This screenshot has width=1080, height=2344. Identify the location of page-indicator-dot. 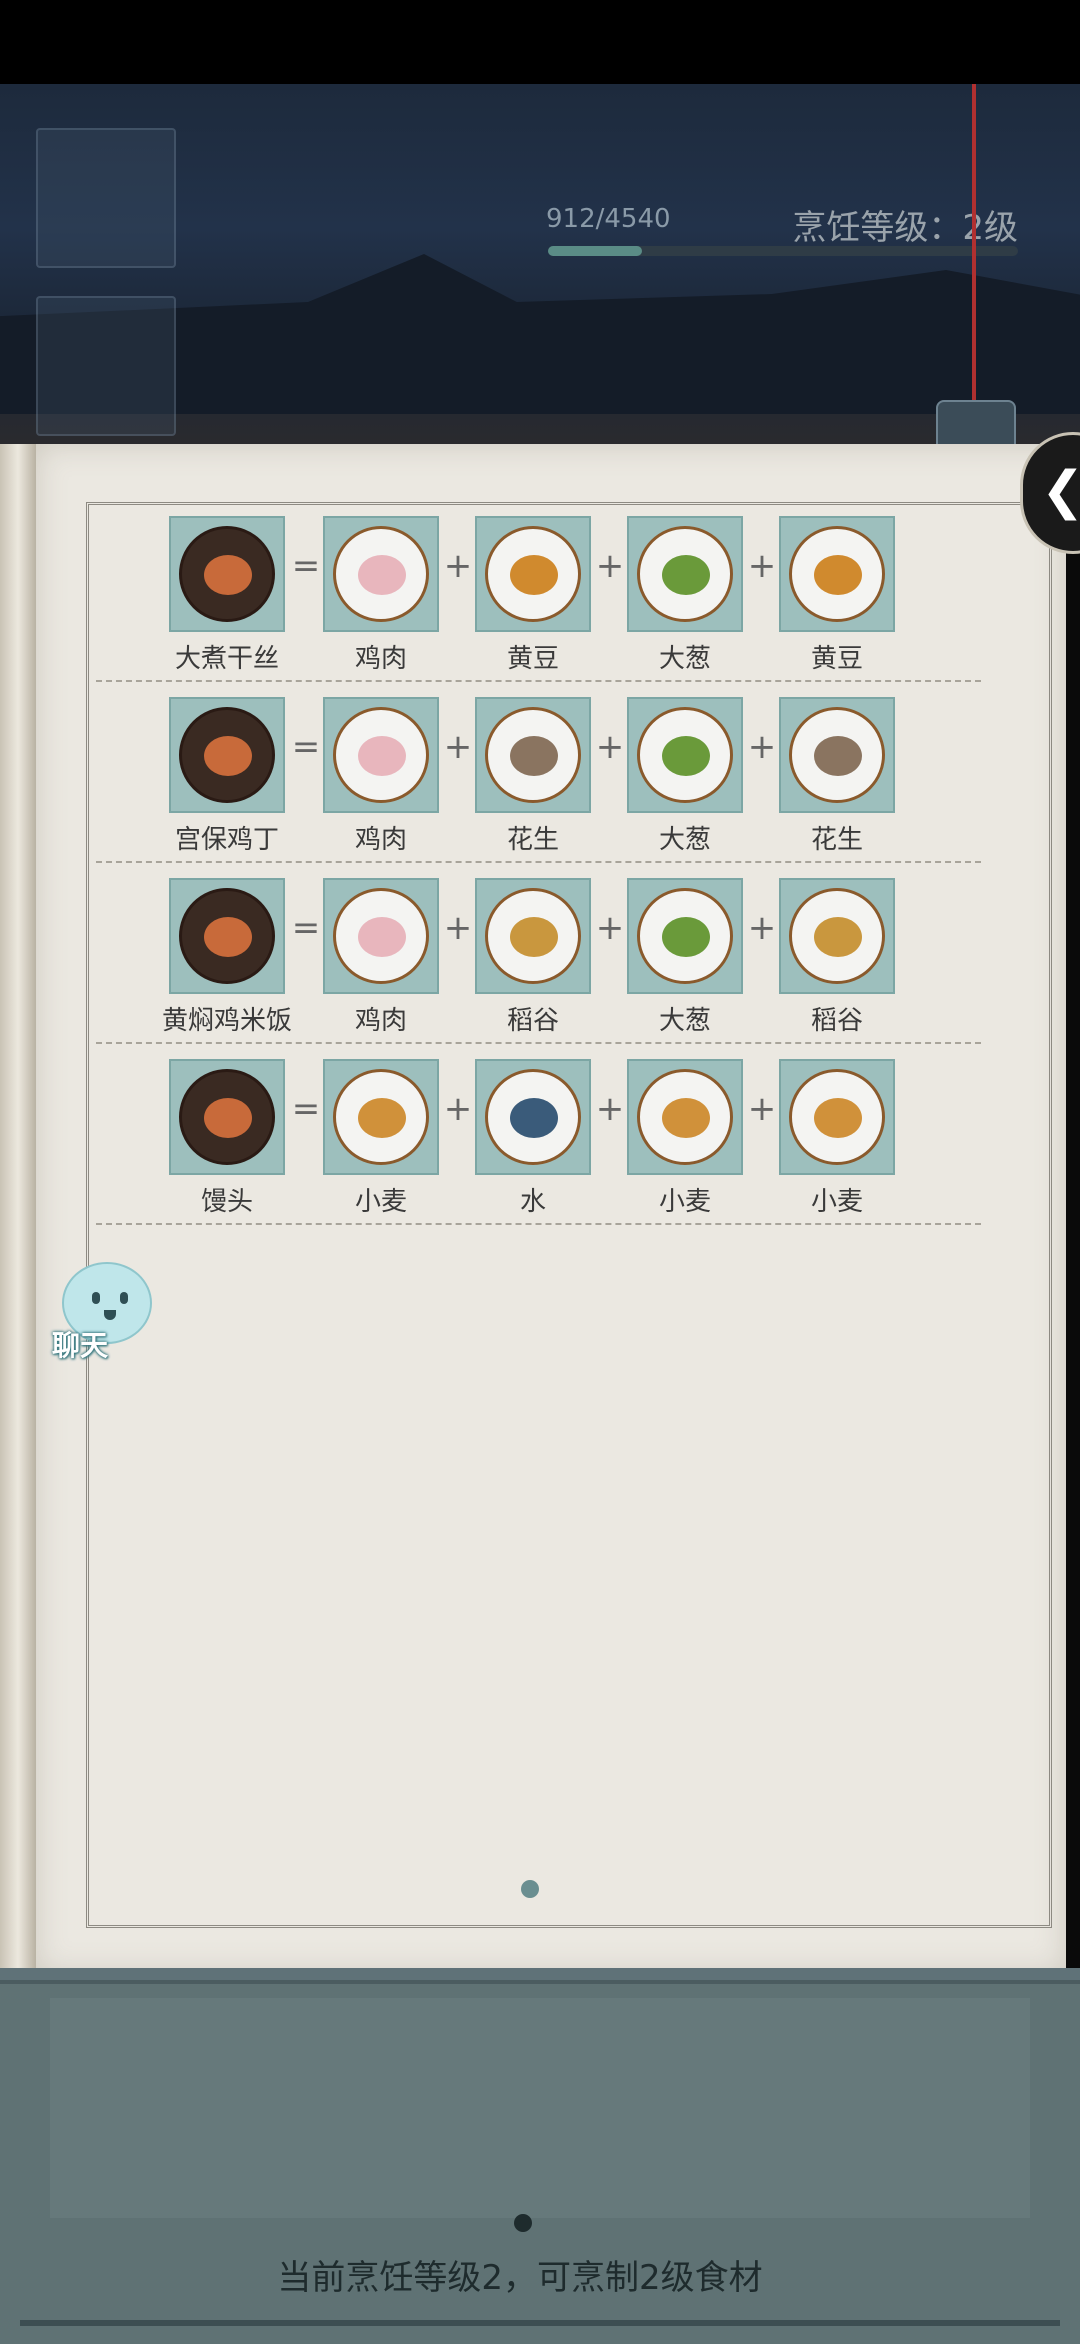
(530, 1889).